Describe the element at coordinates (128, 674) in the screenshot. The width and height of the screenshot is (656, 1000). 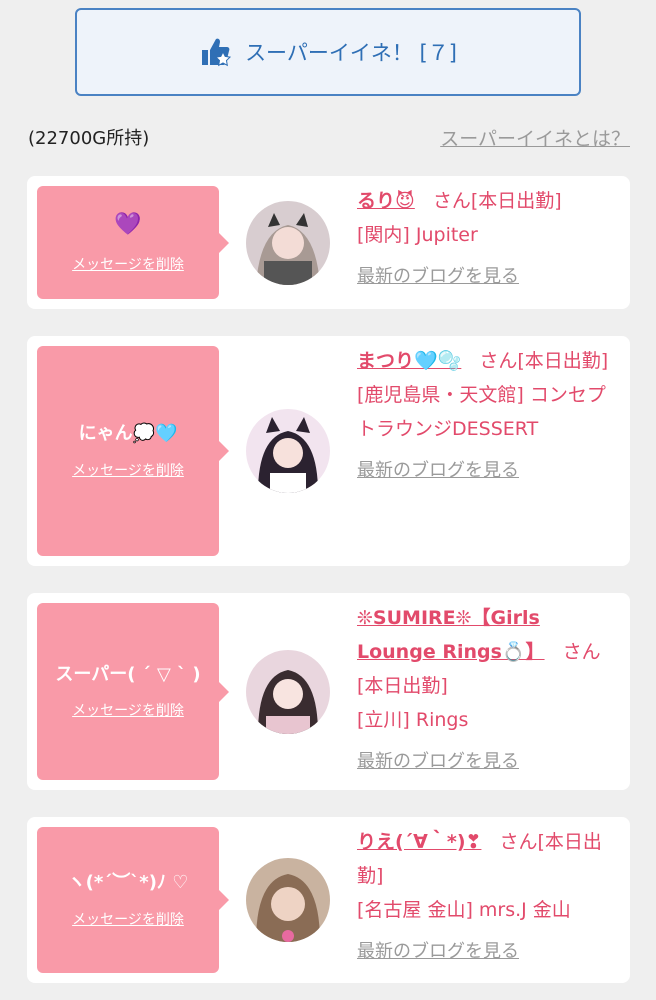
I see `message-text: スーパー( ´ ▽ ` )` at that location.